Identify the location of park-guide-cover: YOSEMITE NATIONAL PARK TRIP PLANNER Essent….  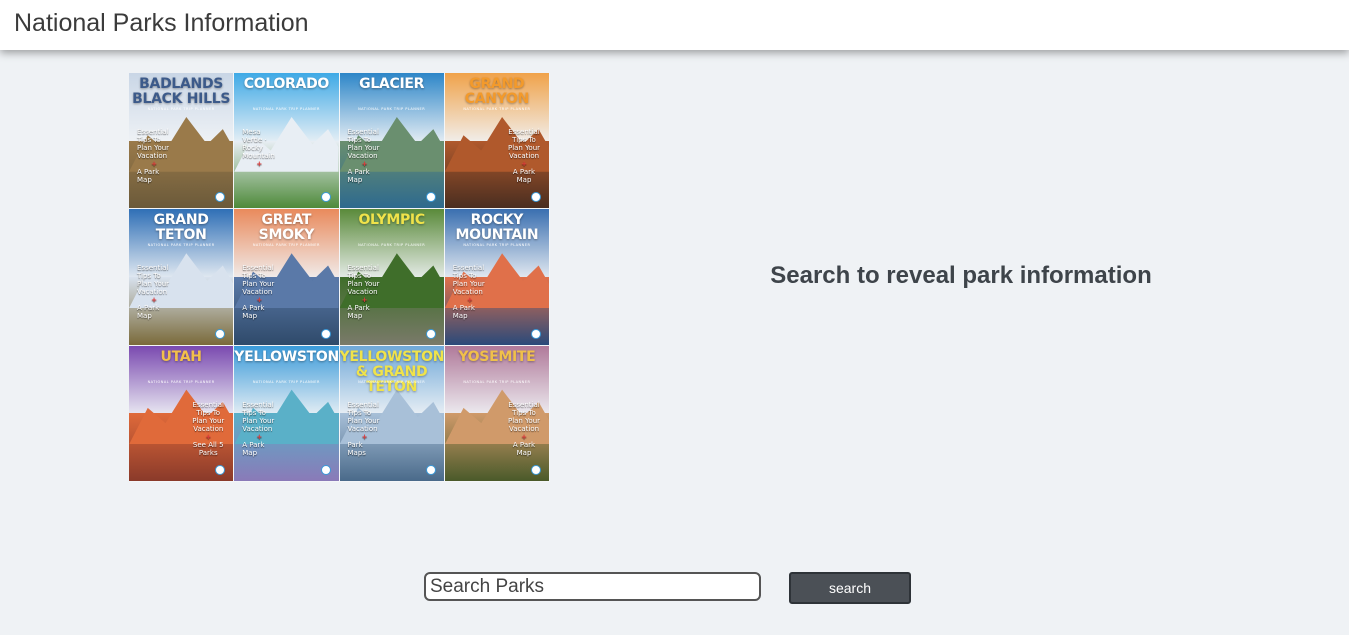
(497, 413).